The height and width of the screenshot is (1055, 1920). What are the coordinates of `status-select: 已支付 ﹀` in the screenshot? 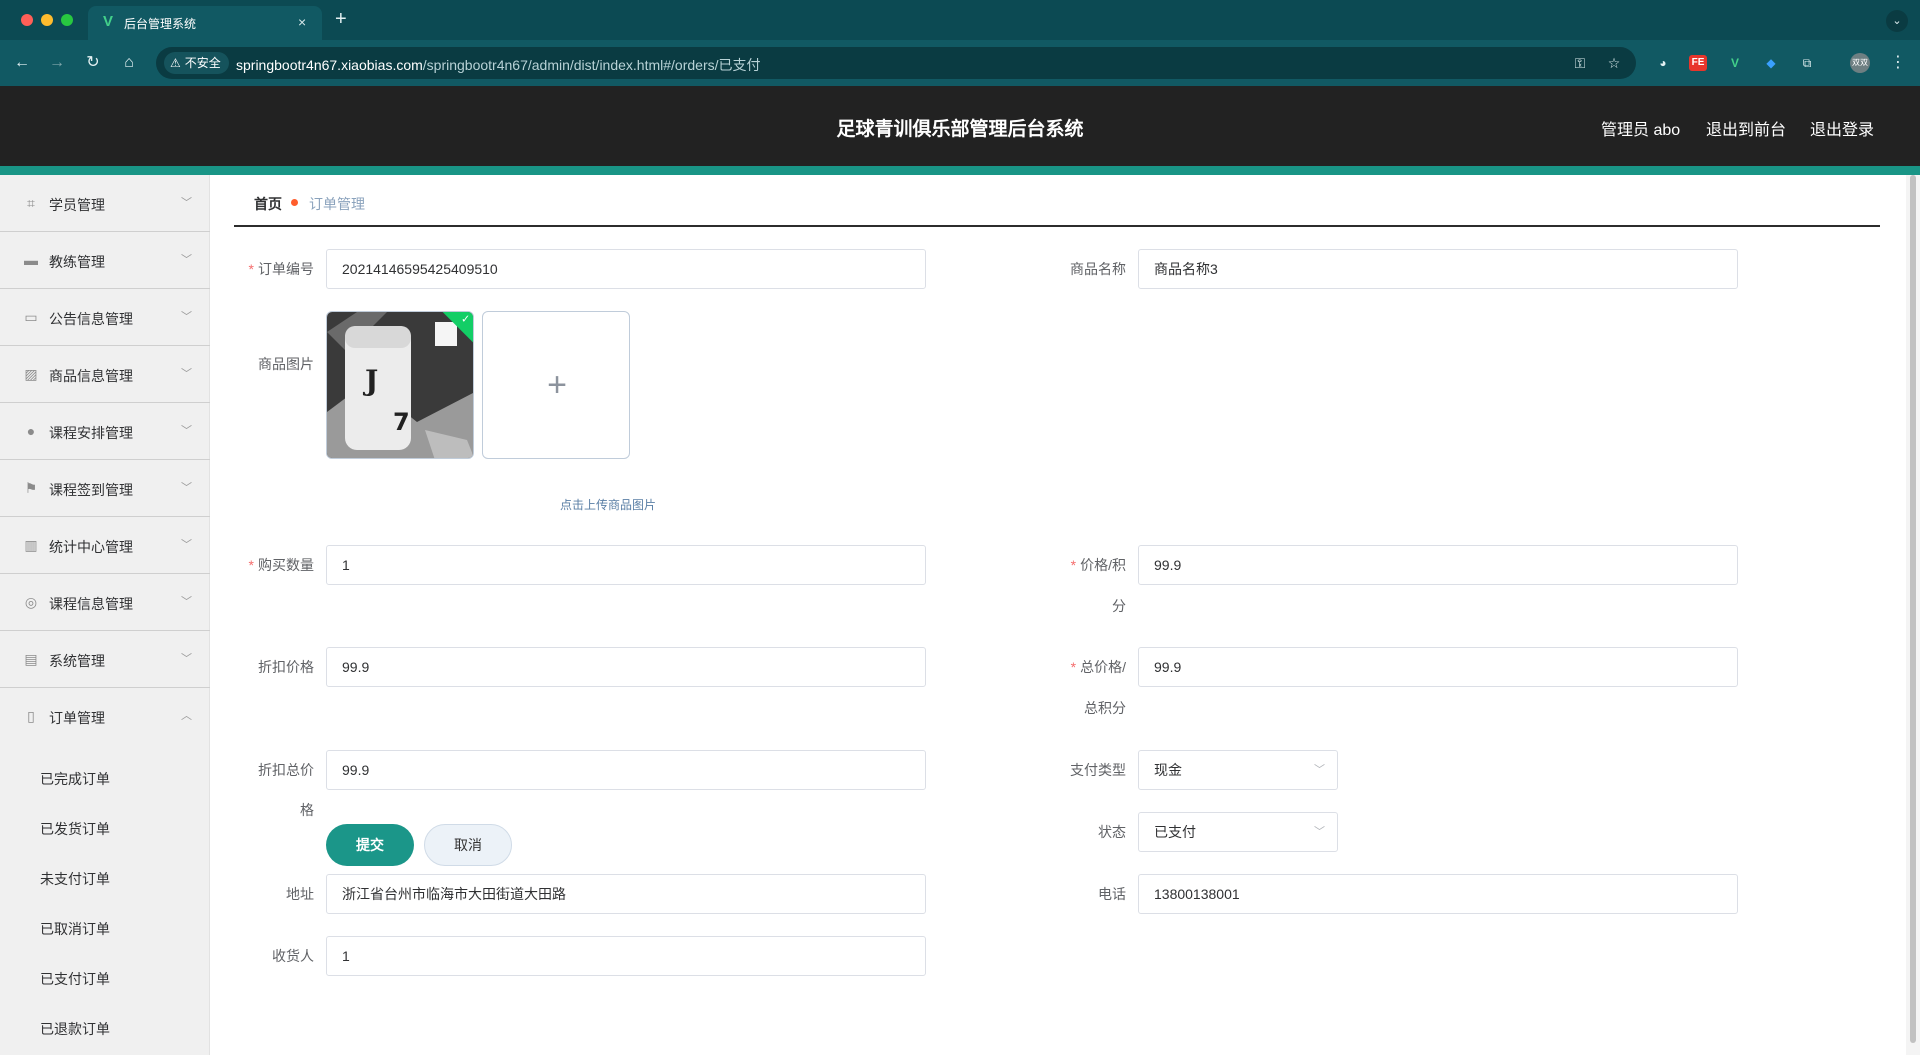 It's located at (1238, 832).